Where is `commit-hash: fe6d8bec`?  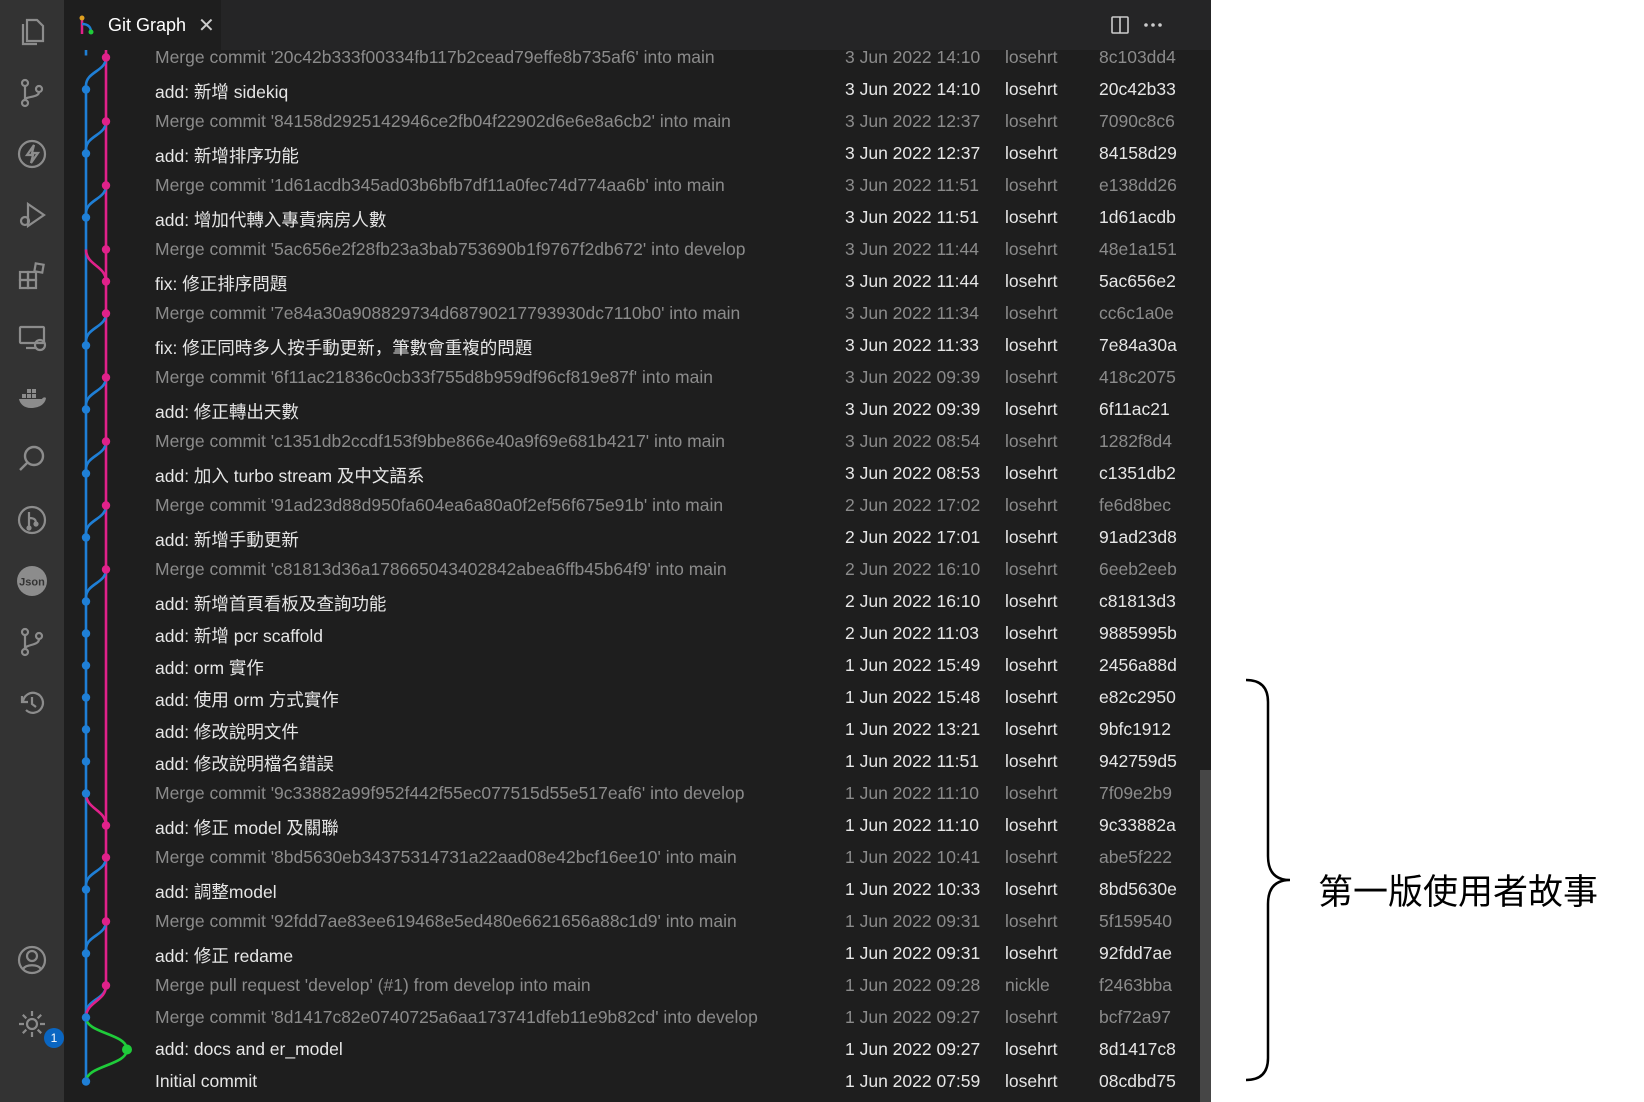 commit-hash: fe6d8bec is located at coordinates (1135, 504).